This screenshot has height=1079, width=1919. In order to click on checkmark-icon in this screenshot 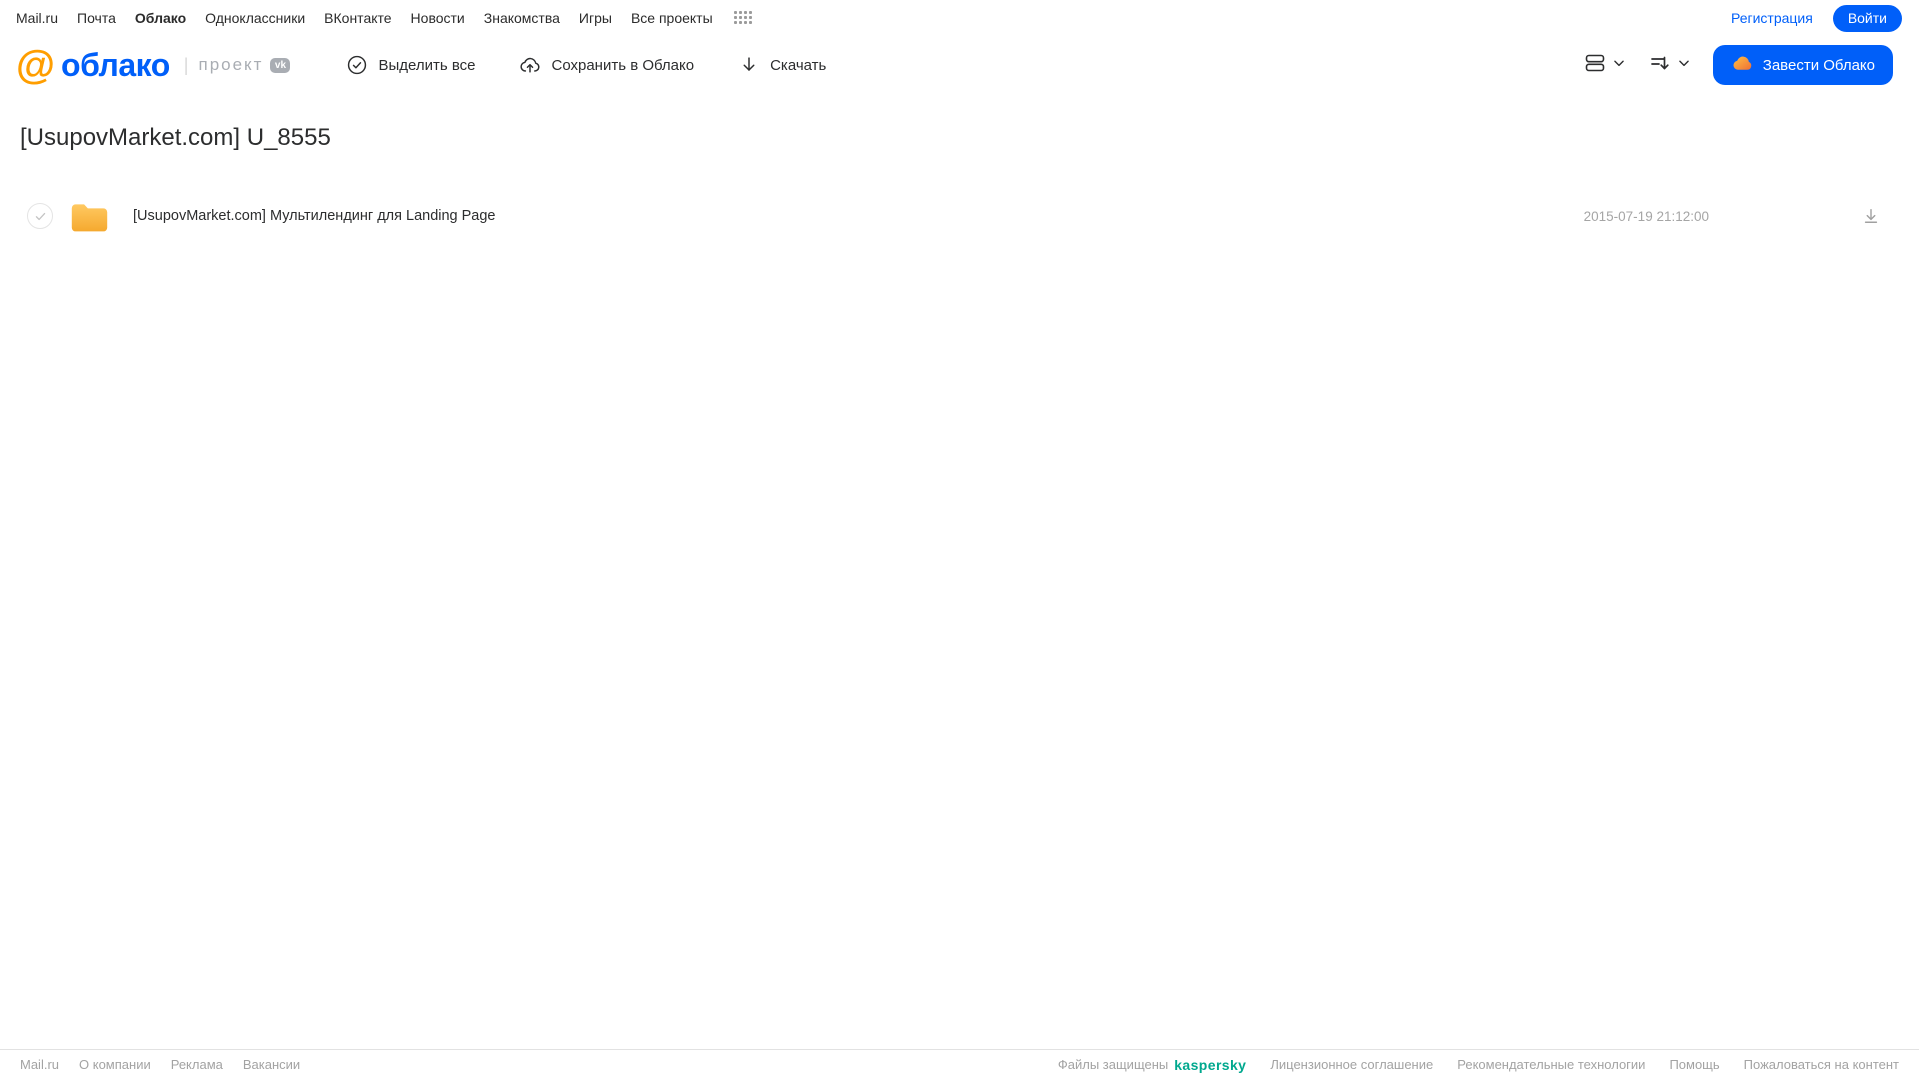, I will do `click(40, 216)`.